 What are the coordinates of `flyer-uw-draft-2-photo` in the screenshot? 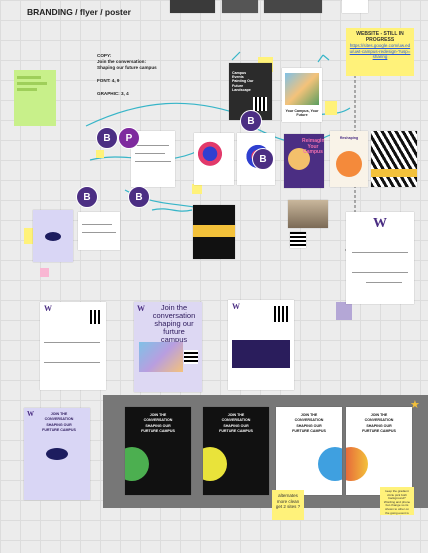 It's located at (261, 354).